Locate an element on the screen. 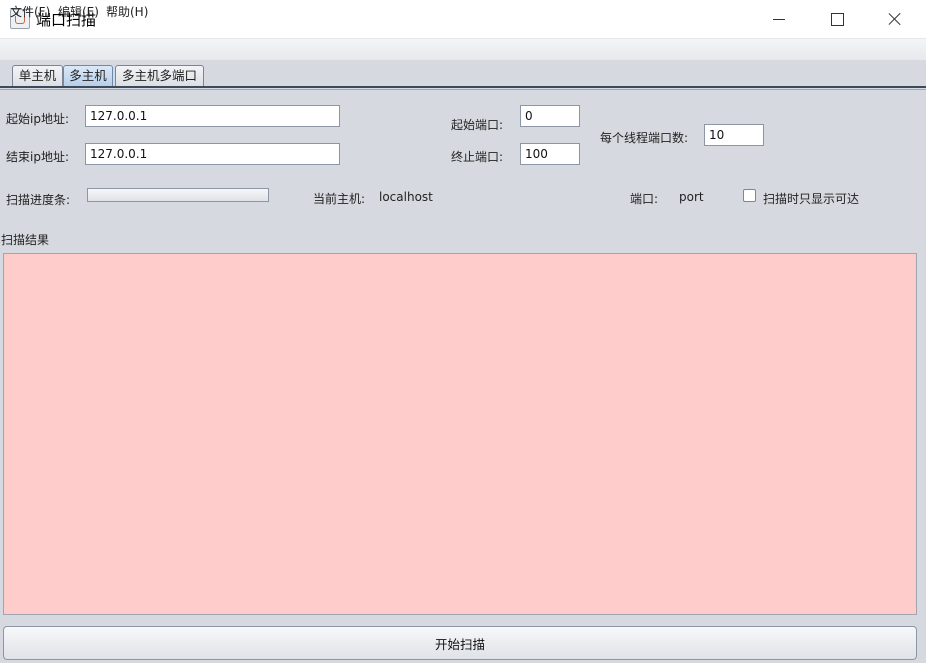 This screenshot has height=663, width=926. ports-per-thread-label: 每个线程端口数: is located at coordinates (644, 138).